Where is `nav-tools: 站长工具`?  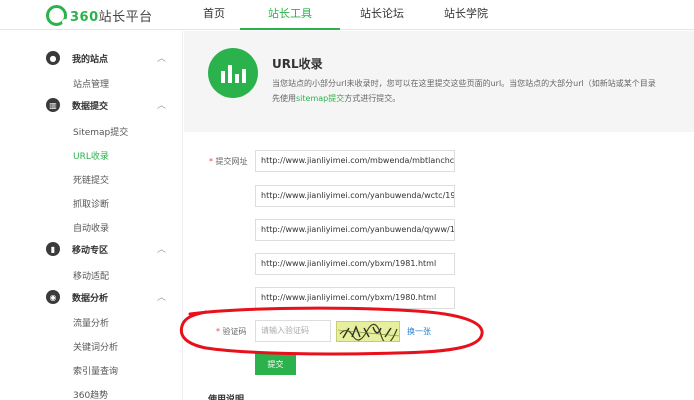 nav-tools: 站长工具 is located at coordinates (290, 15).